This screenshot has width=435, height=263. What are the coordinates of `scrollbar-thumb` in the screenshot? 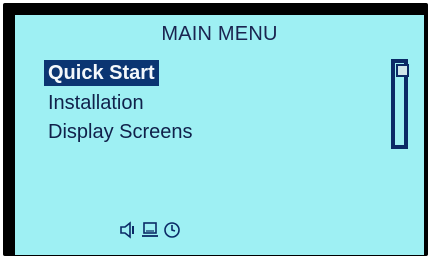 It's located at (402, 70).